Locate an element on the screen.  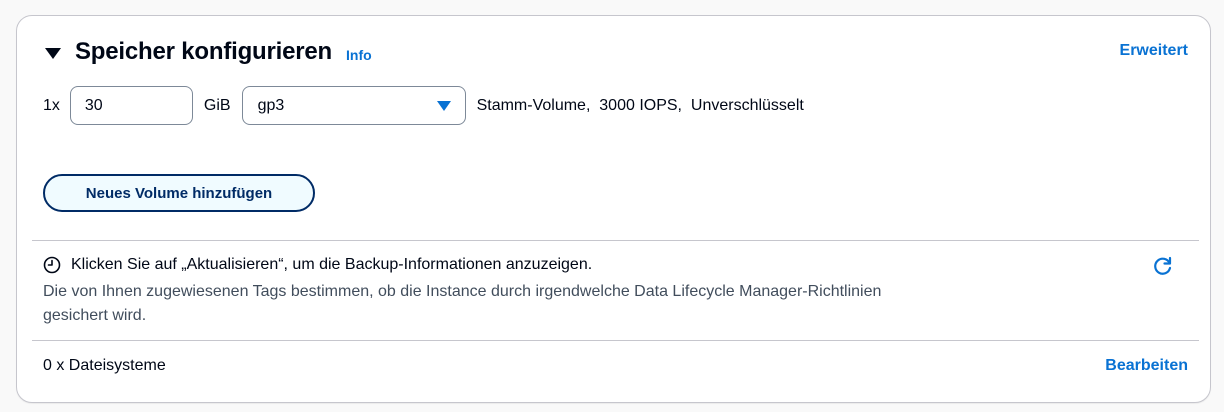
volume-size-unit: GiB is located at coordinates (217, 105).